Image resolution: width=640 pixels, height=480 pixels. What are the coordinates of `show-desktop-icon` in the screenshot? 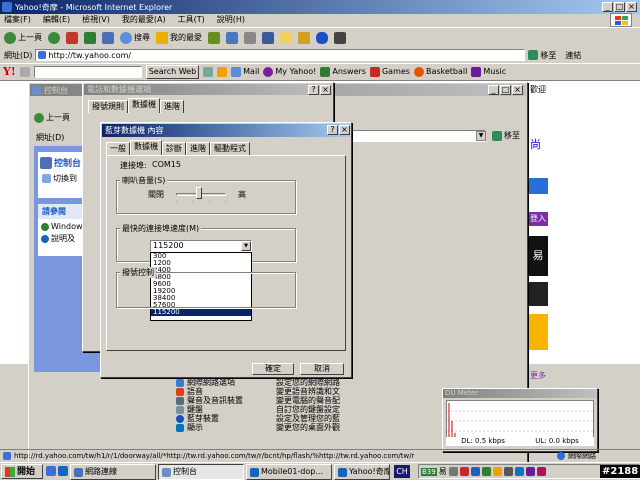 It's located at (51, 471).